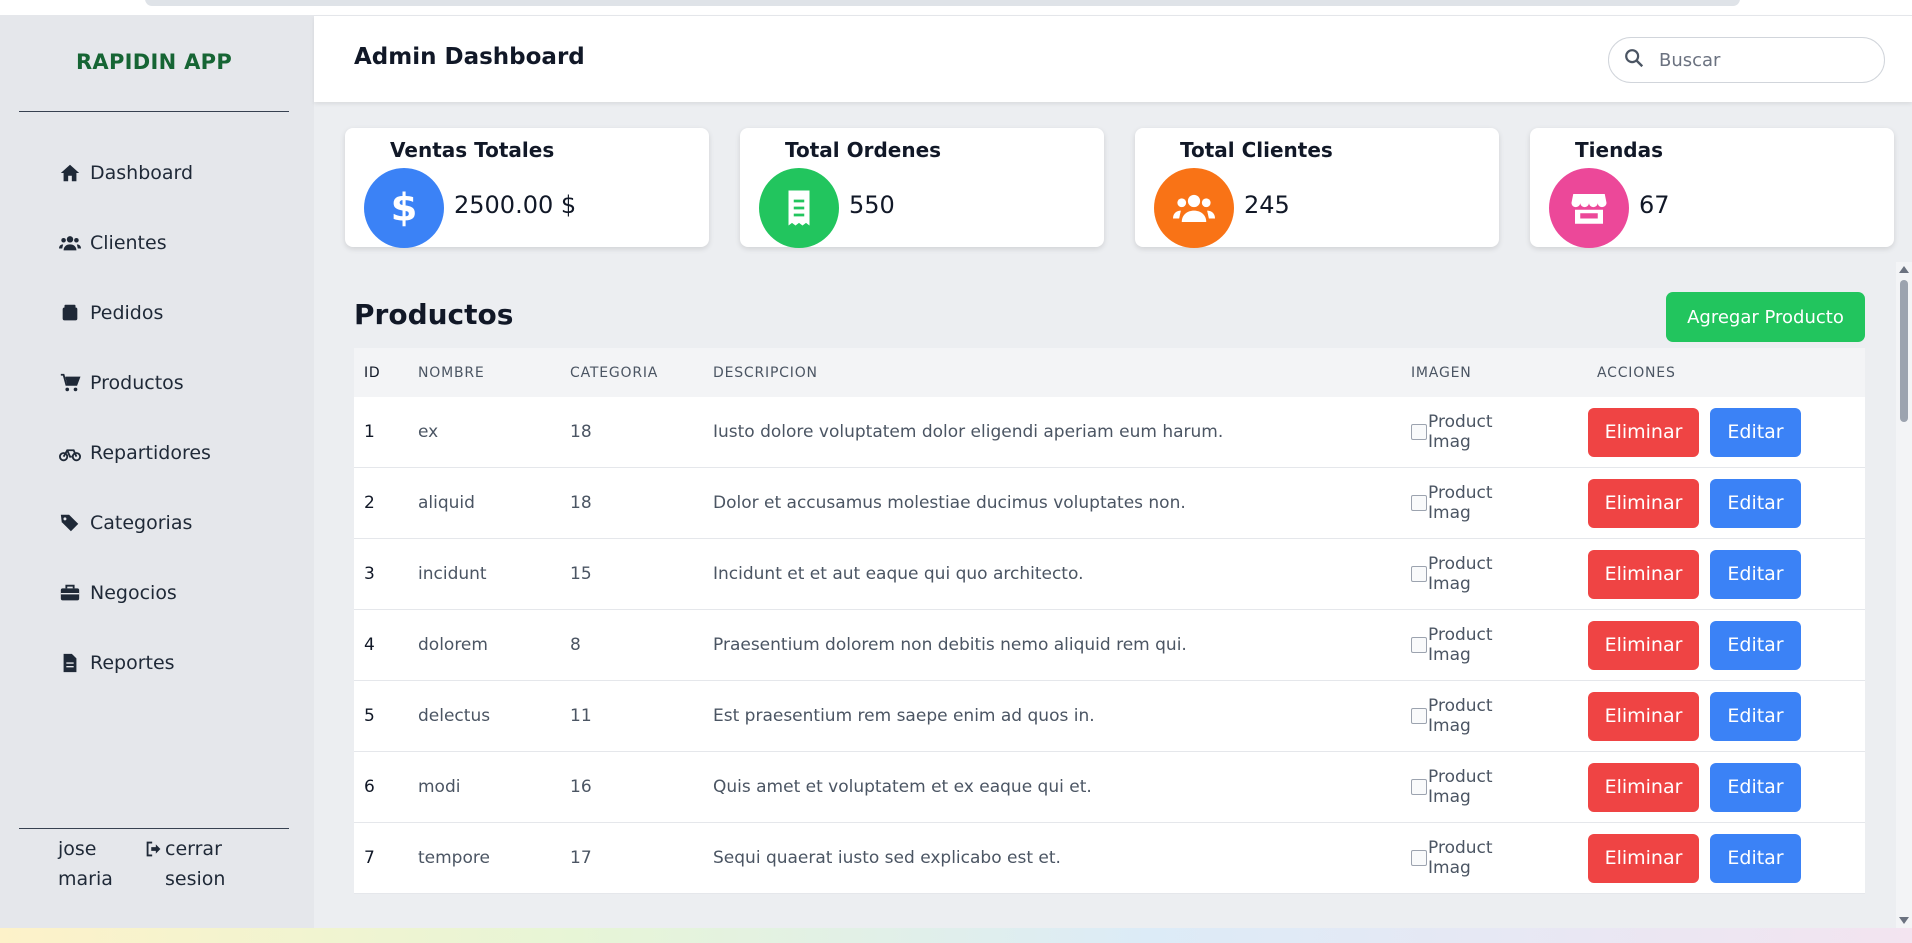 The height and width of the screenshot is (943, 1912). What do you see at coordinates (1759, 60) in the screenshot?
I see `search-input` at bounding box center [1759, 60].